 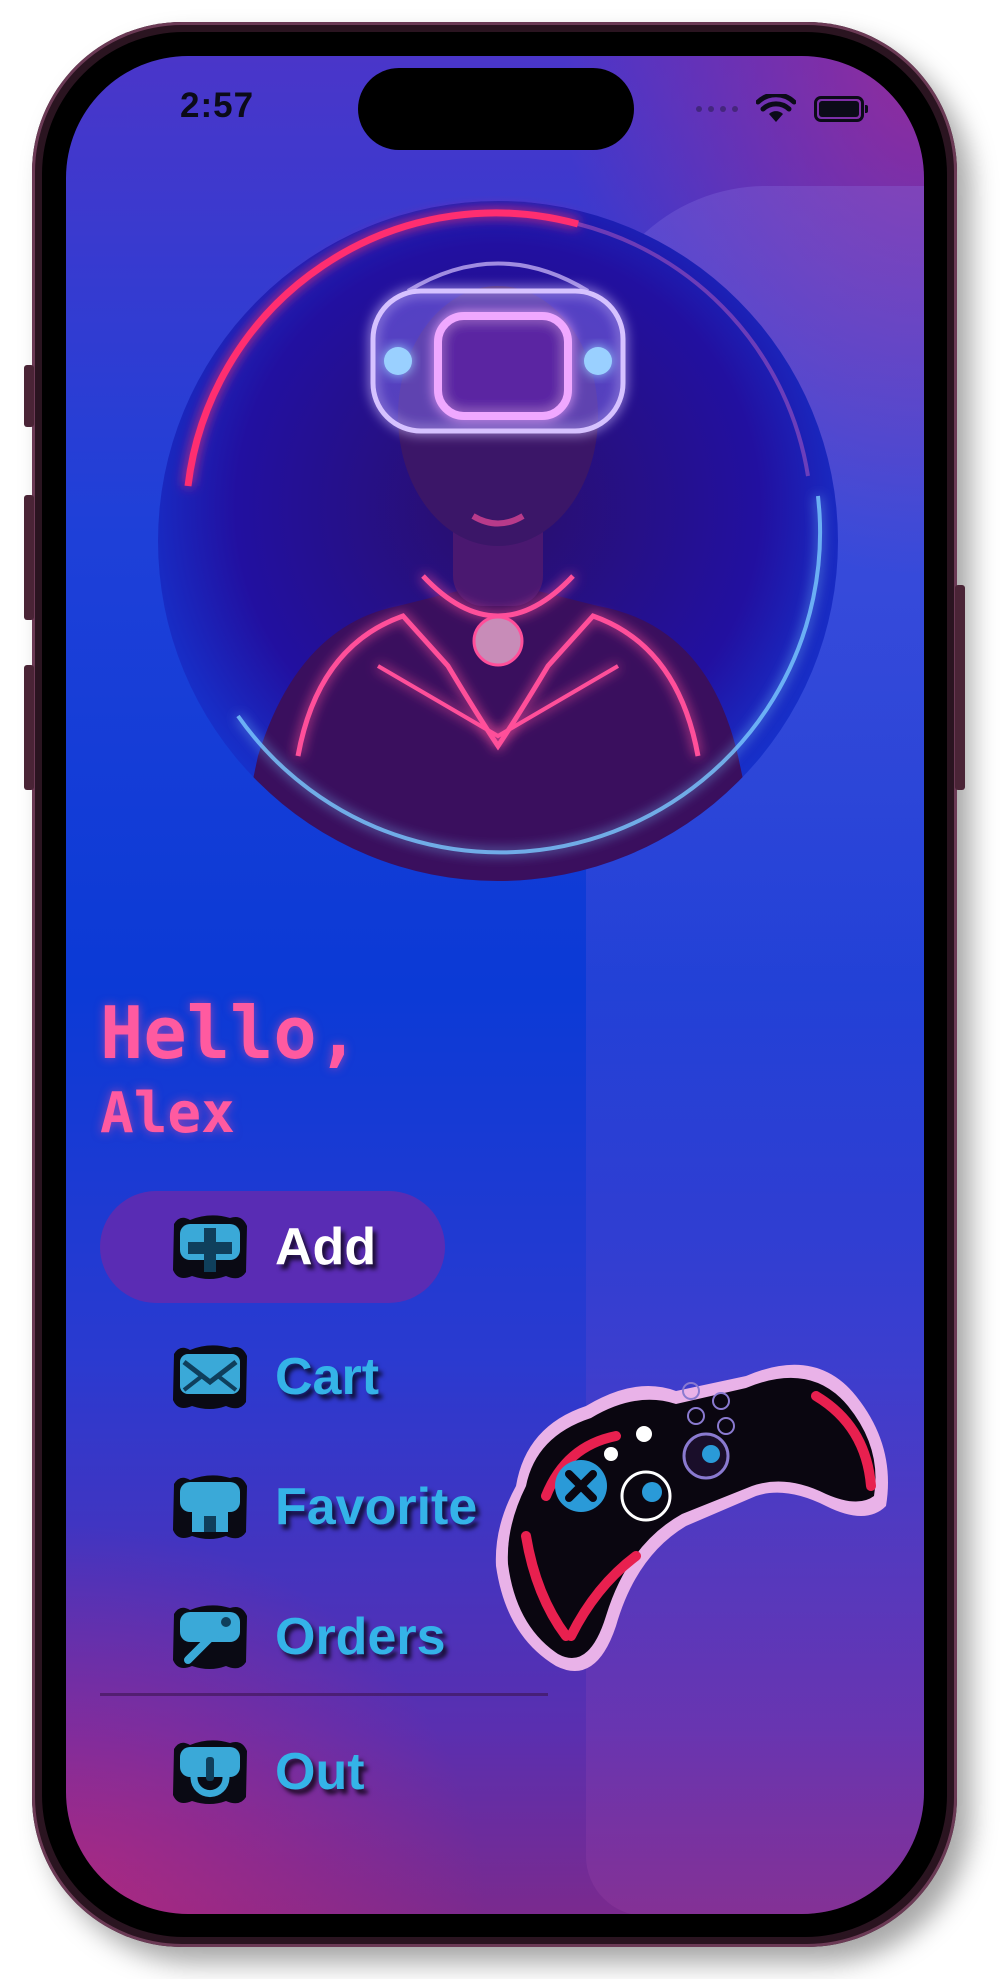 I want to click on home-icon, so click(x=210, y=1507).